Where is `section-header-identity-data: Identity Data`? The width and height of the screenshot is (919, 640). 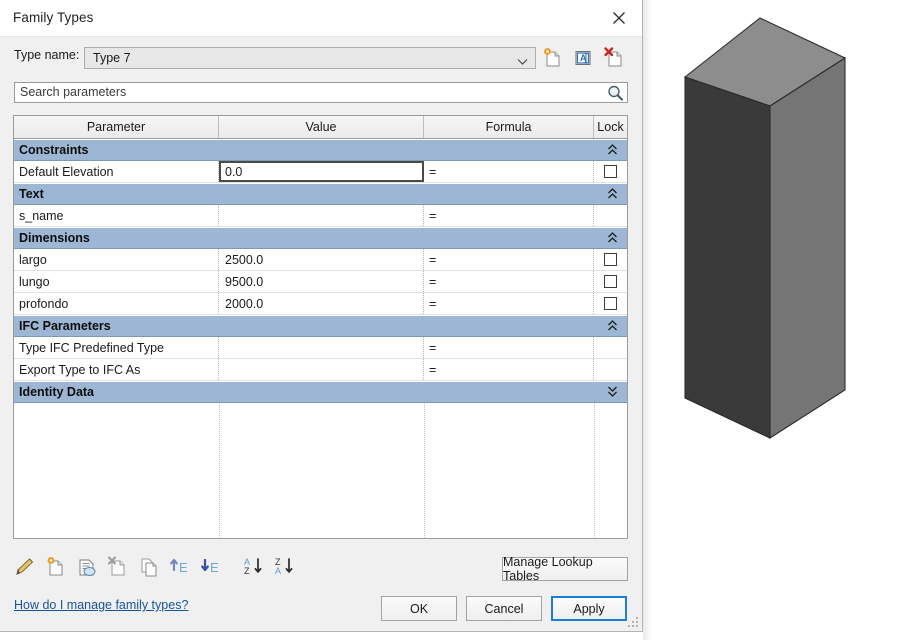
section-header-identity-data: Identity Data is located at coordinates (320, 392).